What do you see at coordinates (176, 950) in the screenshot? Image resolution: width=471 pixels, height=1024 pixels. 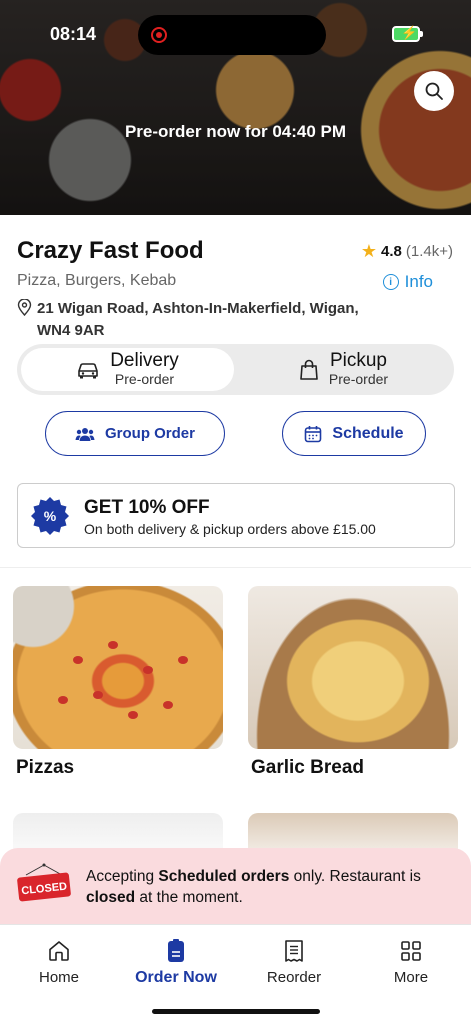 I see `order-icon` at bounding box center [176, 950].